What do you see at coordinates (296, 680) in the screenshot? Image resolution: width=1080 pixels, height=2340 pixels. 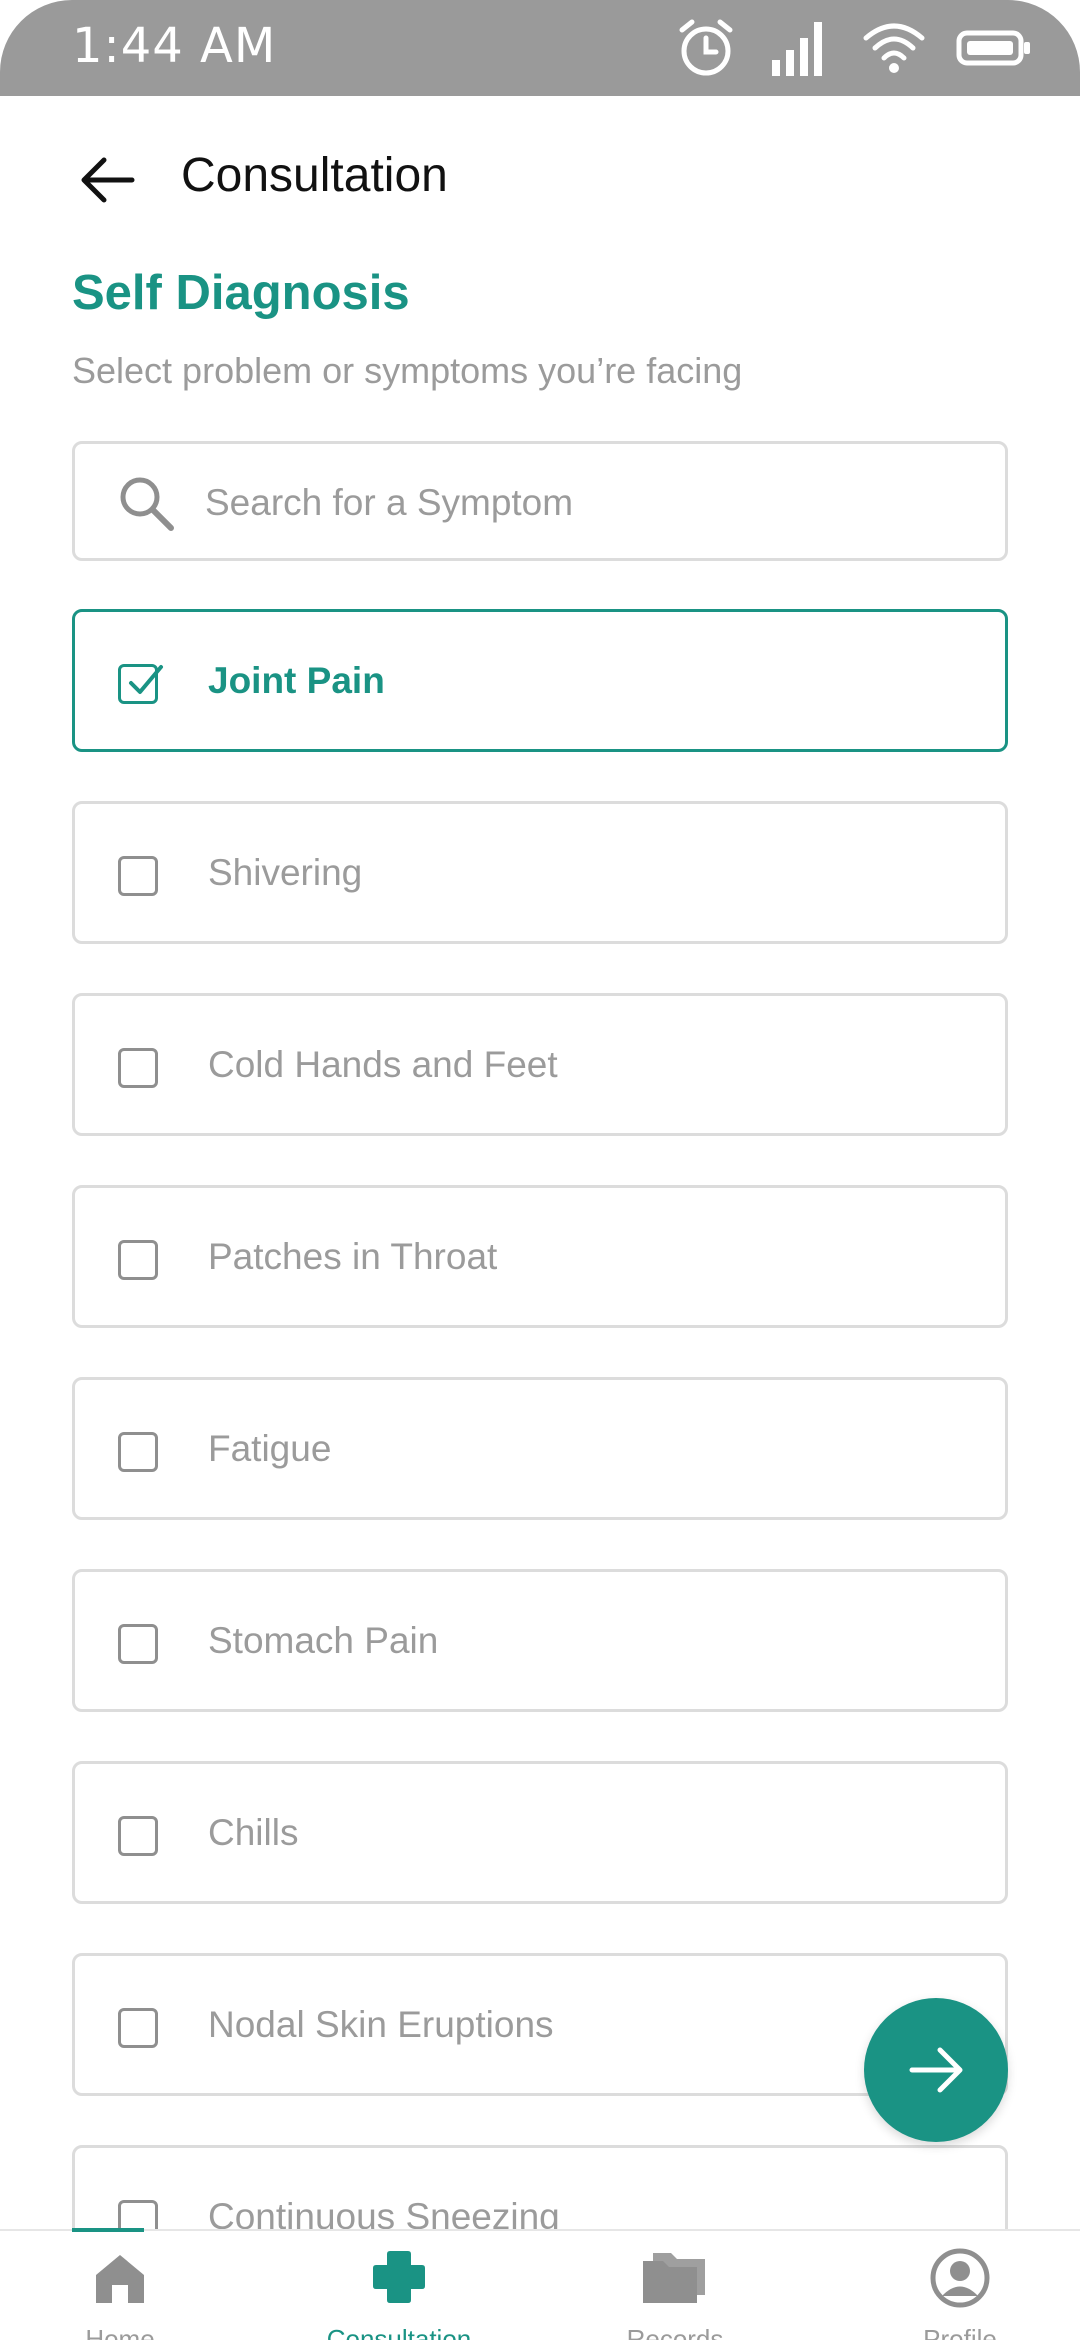 I see `symptom-label: Joint Pain` at bounding box center [296, 680].